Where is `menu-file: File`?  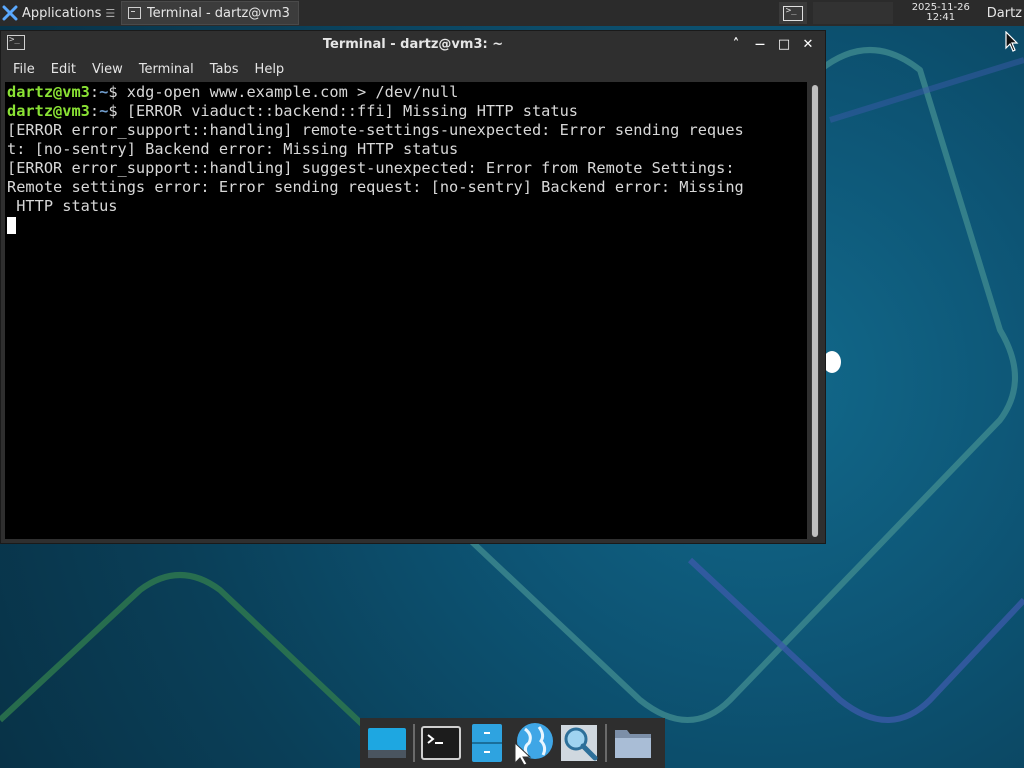 menu-file: File is located at coordinates (24, 69).